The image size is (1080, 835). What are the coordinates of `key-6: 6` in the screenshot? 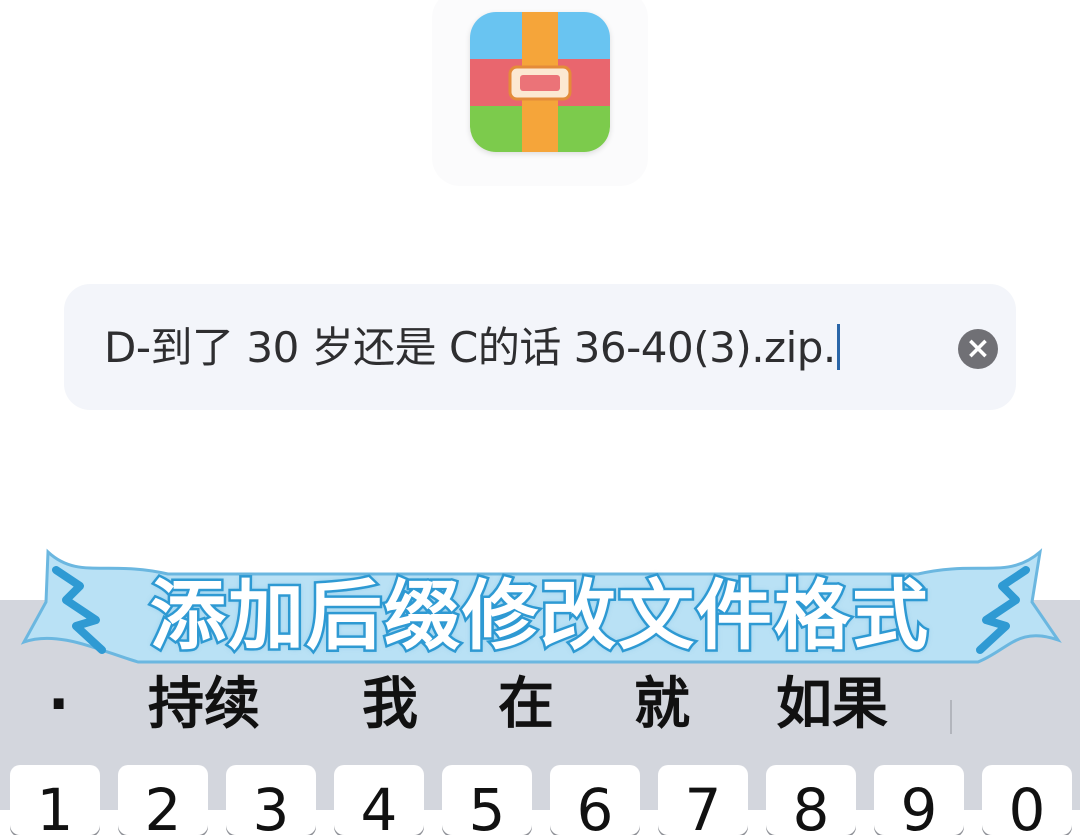 It's located at (595, 800).